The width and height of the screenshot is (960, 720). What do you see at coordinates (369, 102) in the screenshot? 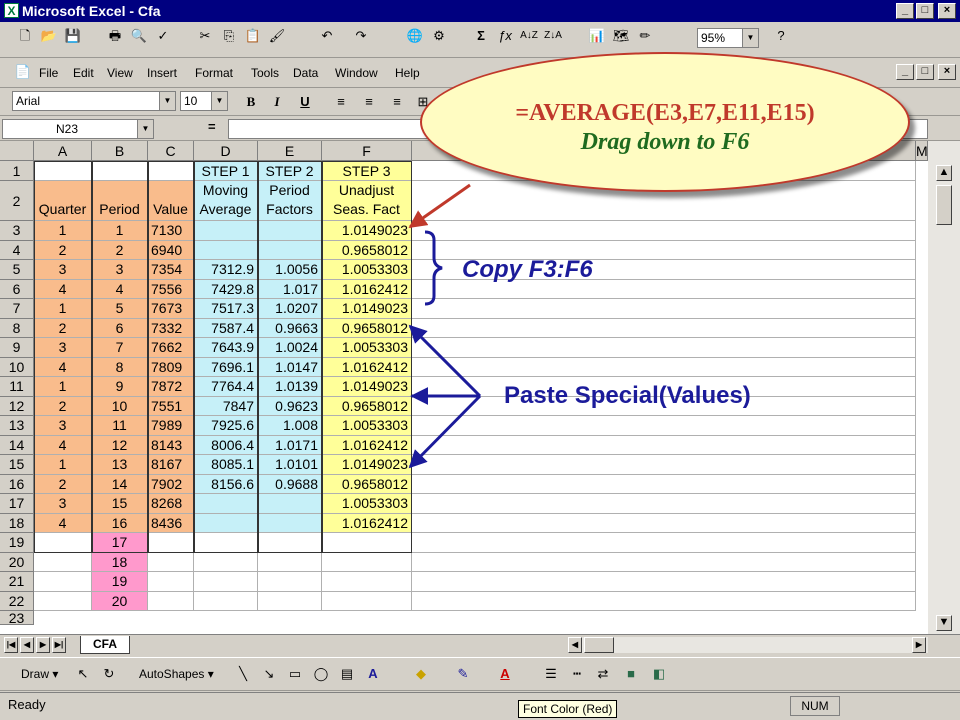
I see `align-center-icon: ≡` at bounding box center [369, 102].